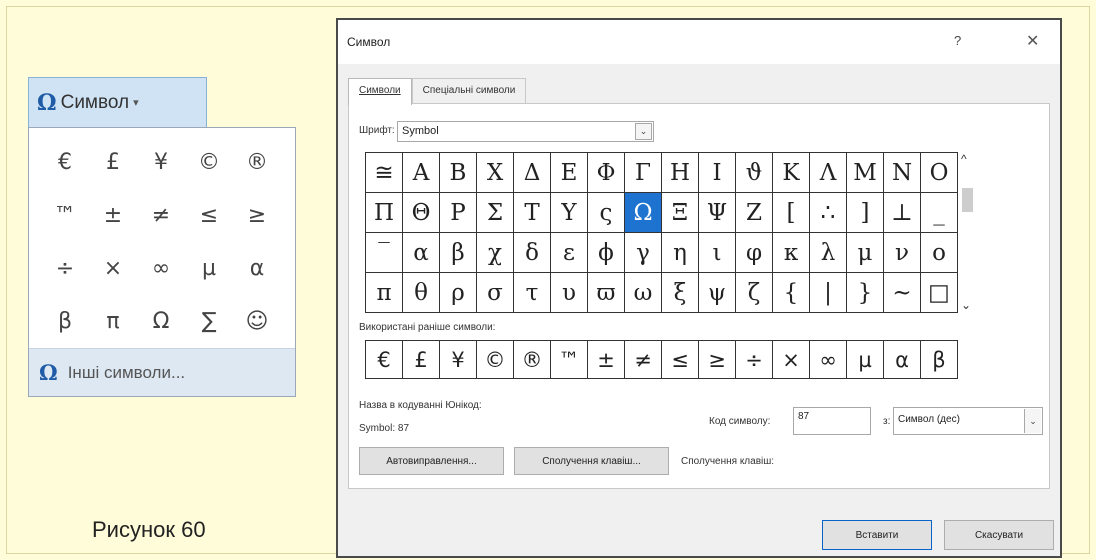 This screenshot has width=1096, height=560. Describe the element at coordinates (643, 253) in the screenshot. I see `character-cell: γ` at that location.